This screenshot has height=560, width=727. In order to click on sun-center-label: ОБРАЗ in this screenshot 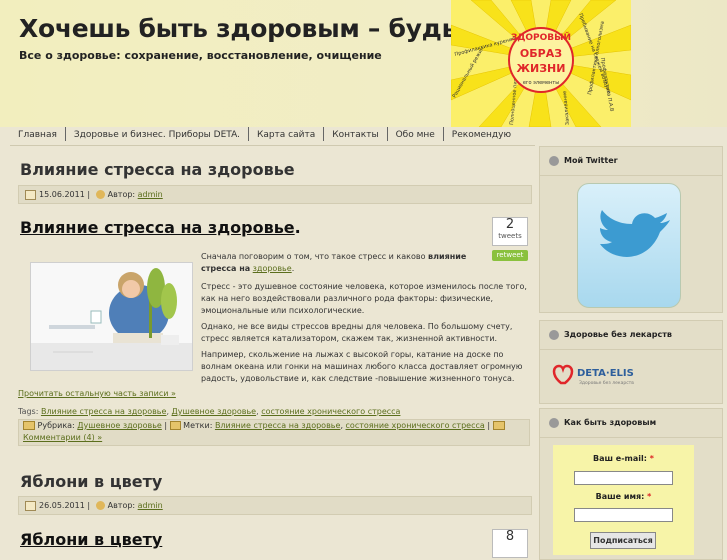, I will do `click(541, 53)`.